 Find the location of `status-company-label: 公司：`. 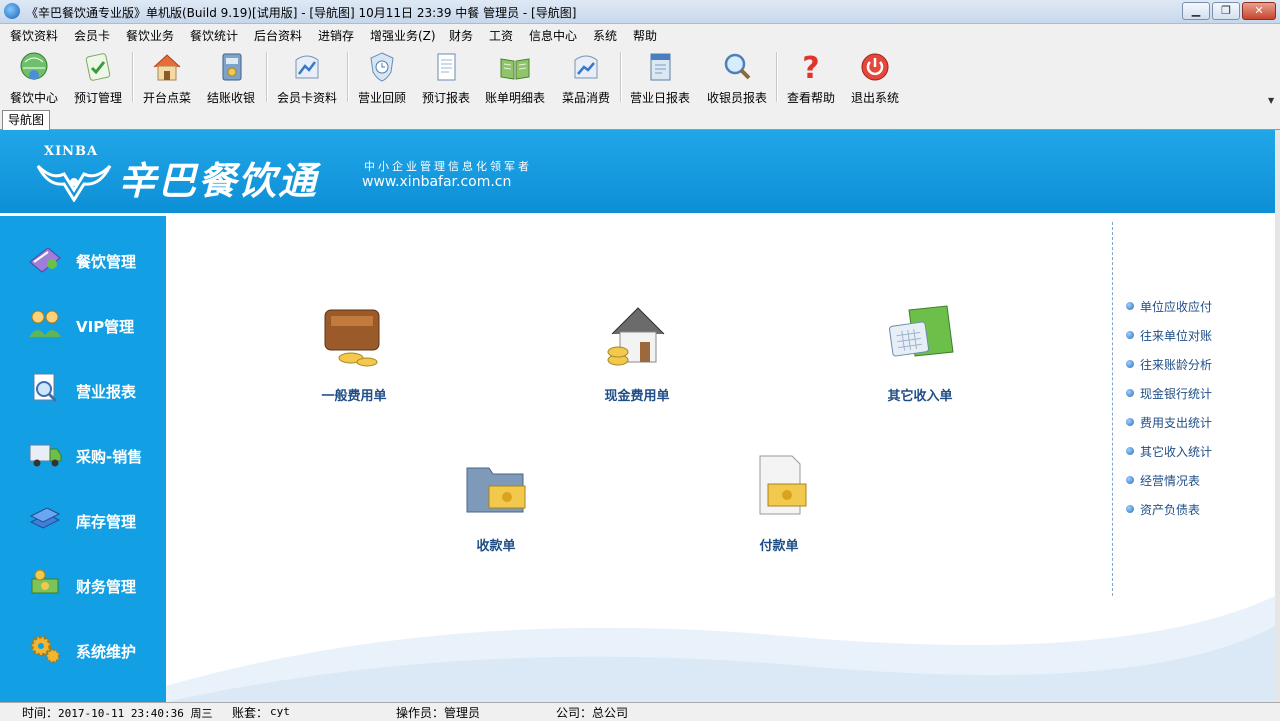

status-company-label: 公司： is located at coordinates (574, 713).